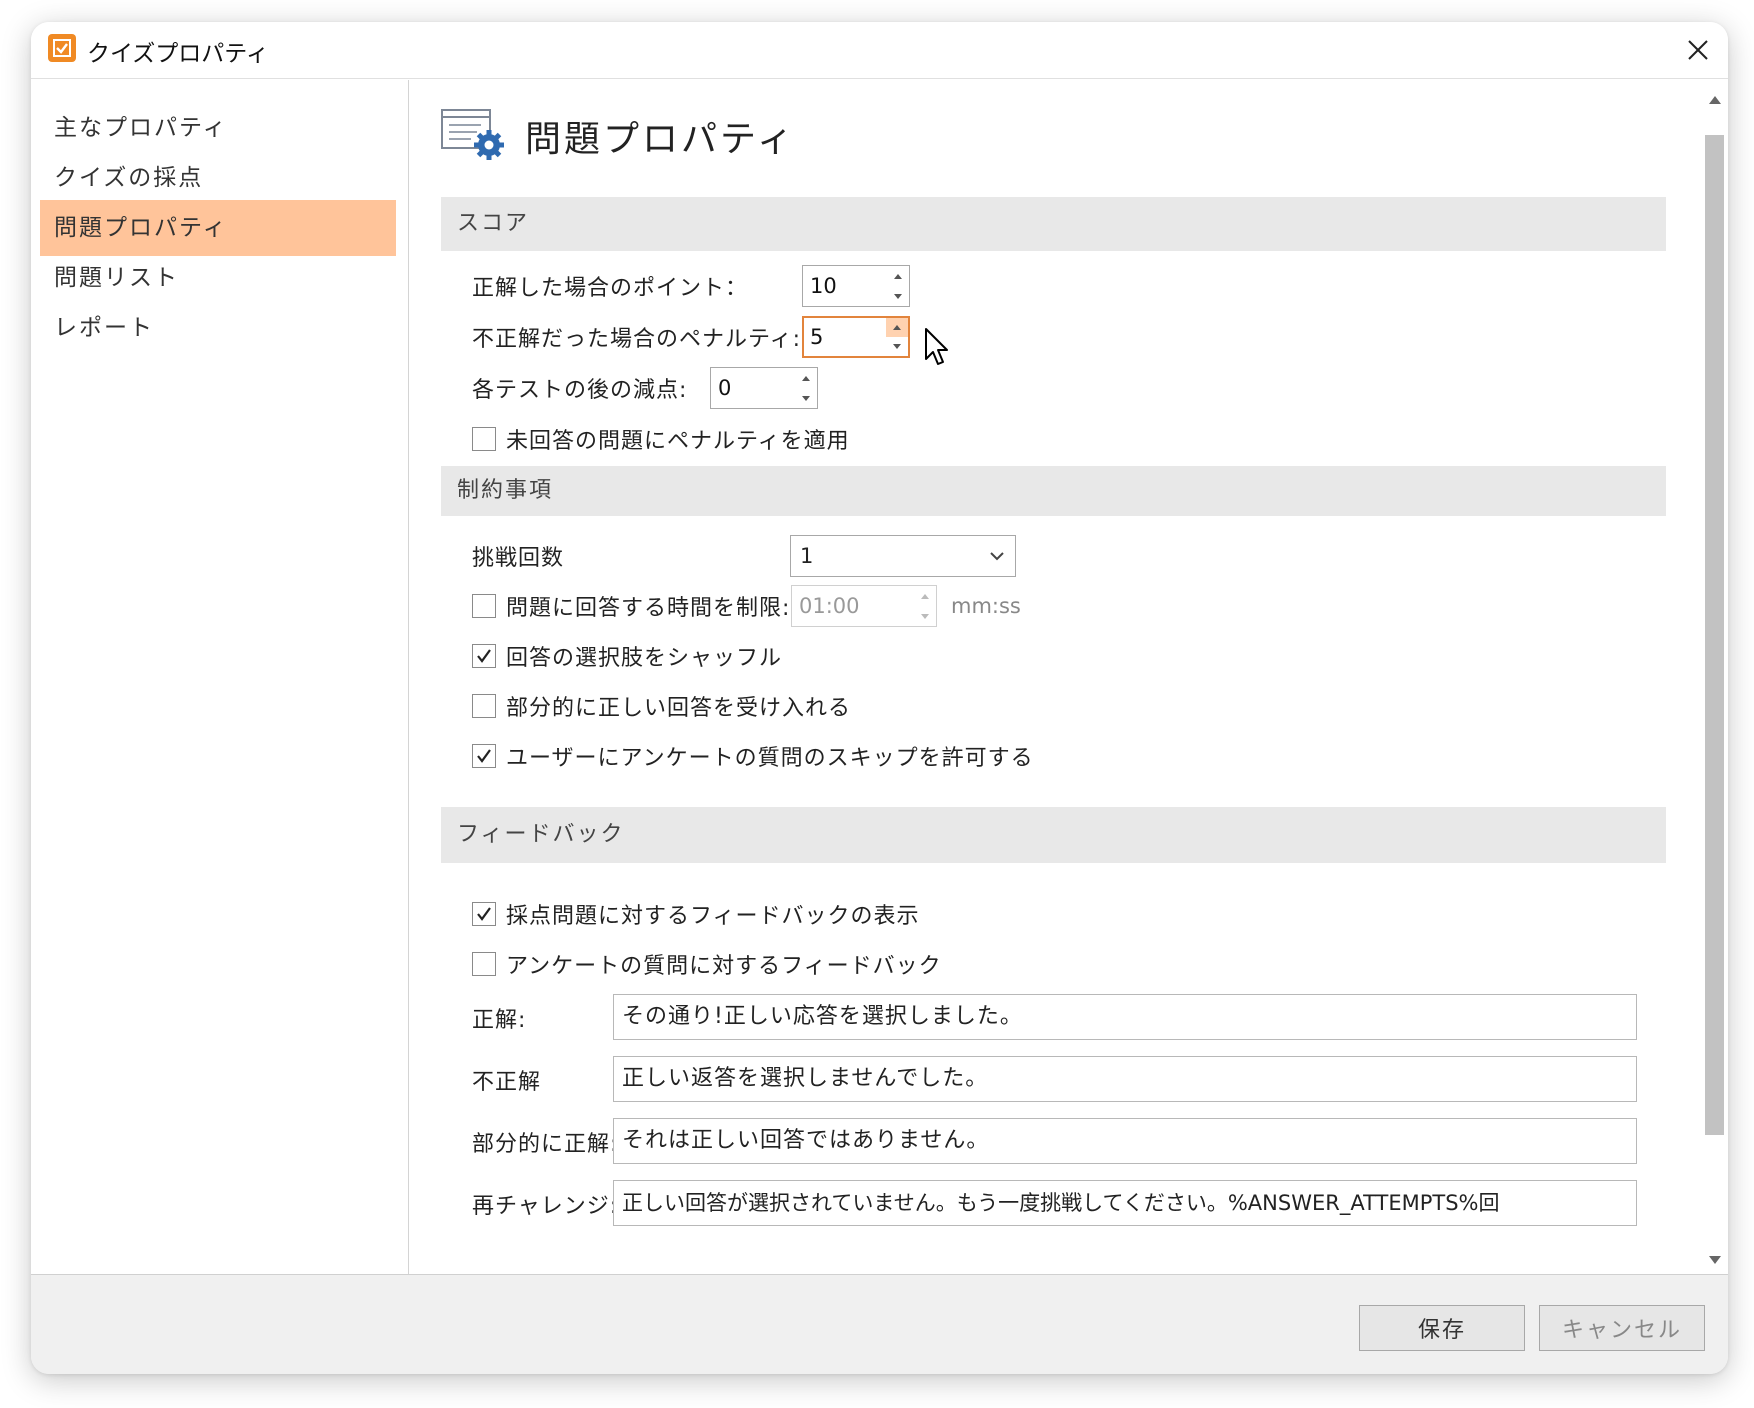 The width and height of the screenshot is (1754, 1408). Describe the element at coordinates (724, 966) in the screenshot. I see `survey-feedback-label: アンケートの質問に対するフィードバック` at that location.